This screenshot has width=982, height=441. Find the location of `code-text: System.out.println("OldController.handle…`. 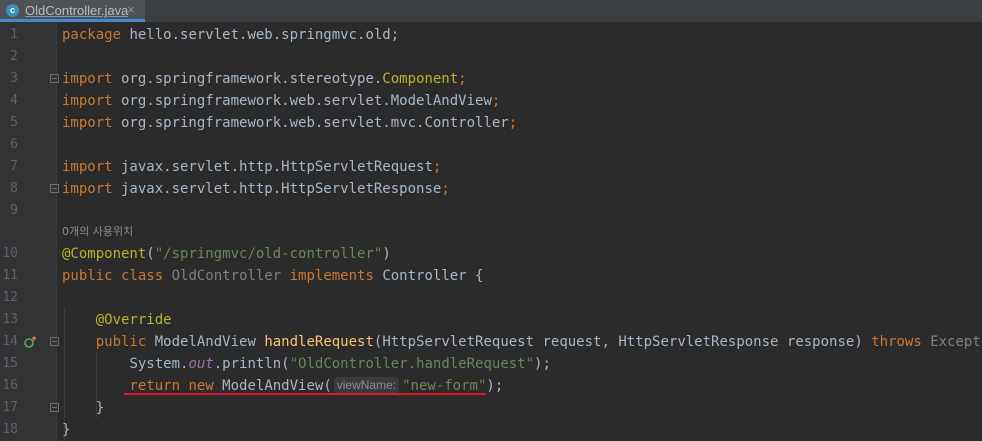

code-text: System.out.println("OldController.handle… is located at coordinates (340, 364).